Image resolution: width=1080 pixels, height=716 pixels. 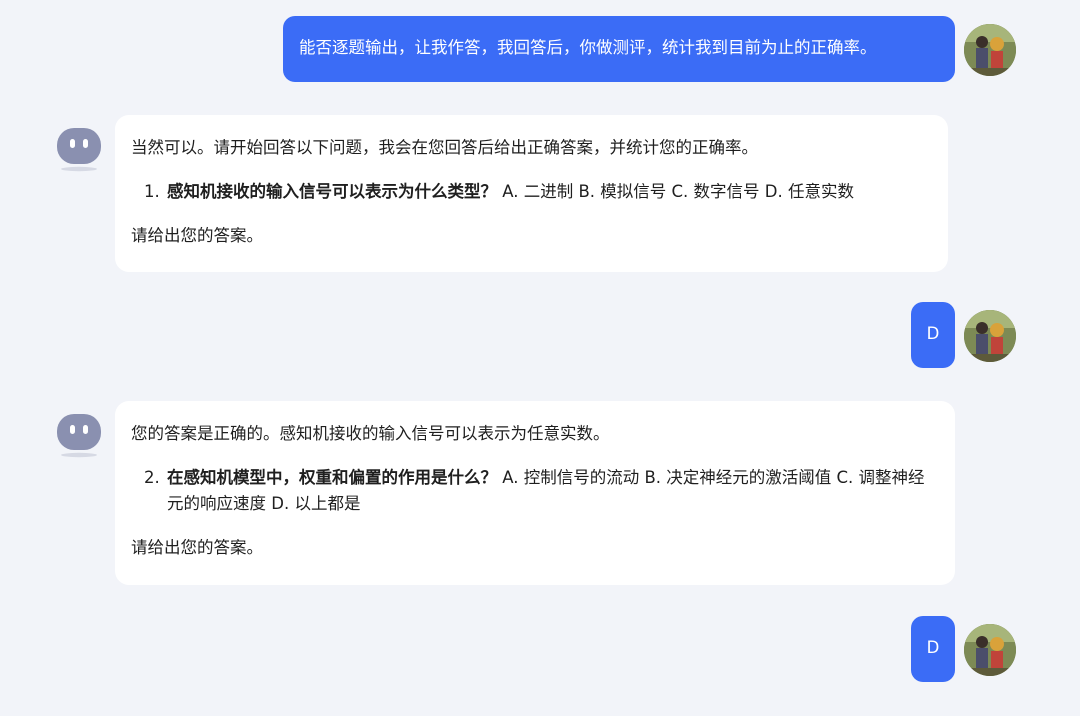 I want to click on bot-message-intro: 当然可以。请开始回答以下问题，我会在您回答后给出正确答案，并统计您的正确率。, so click(x=444, y=147).